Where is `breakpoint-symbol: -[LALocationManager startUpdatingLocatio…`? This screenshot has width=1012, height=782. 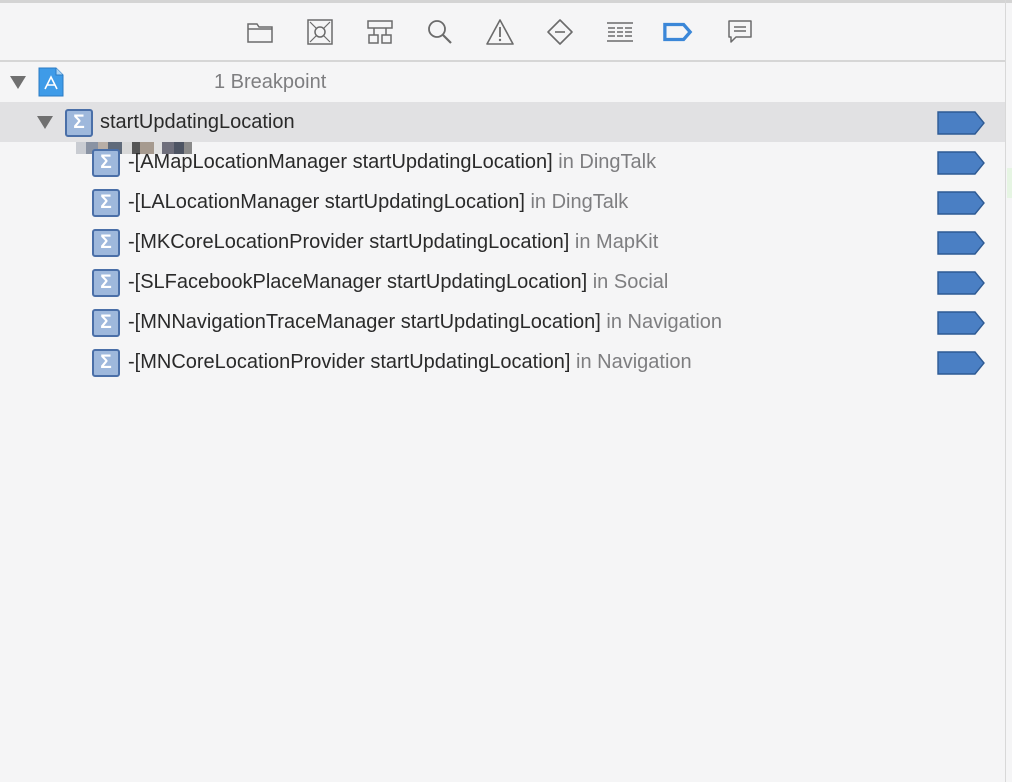 breakpoint-symbol: -[LALocationManager startUpdatingLocatio… is located at coordinates (326, 201).